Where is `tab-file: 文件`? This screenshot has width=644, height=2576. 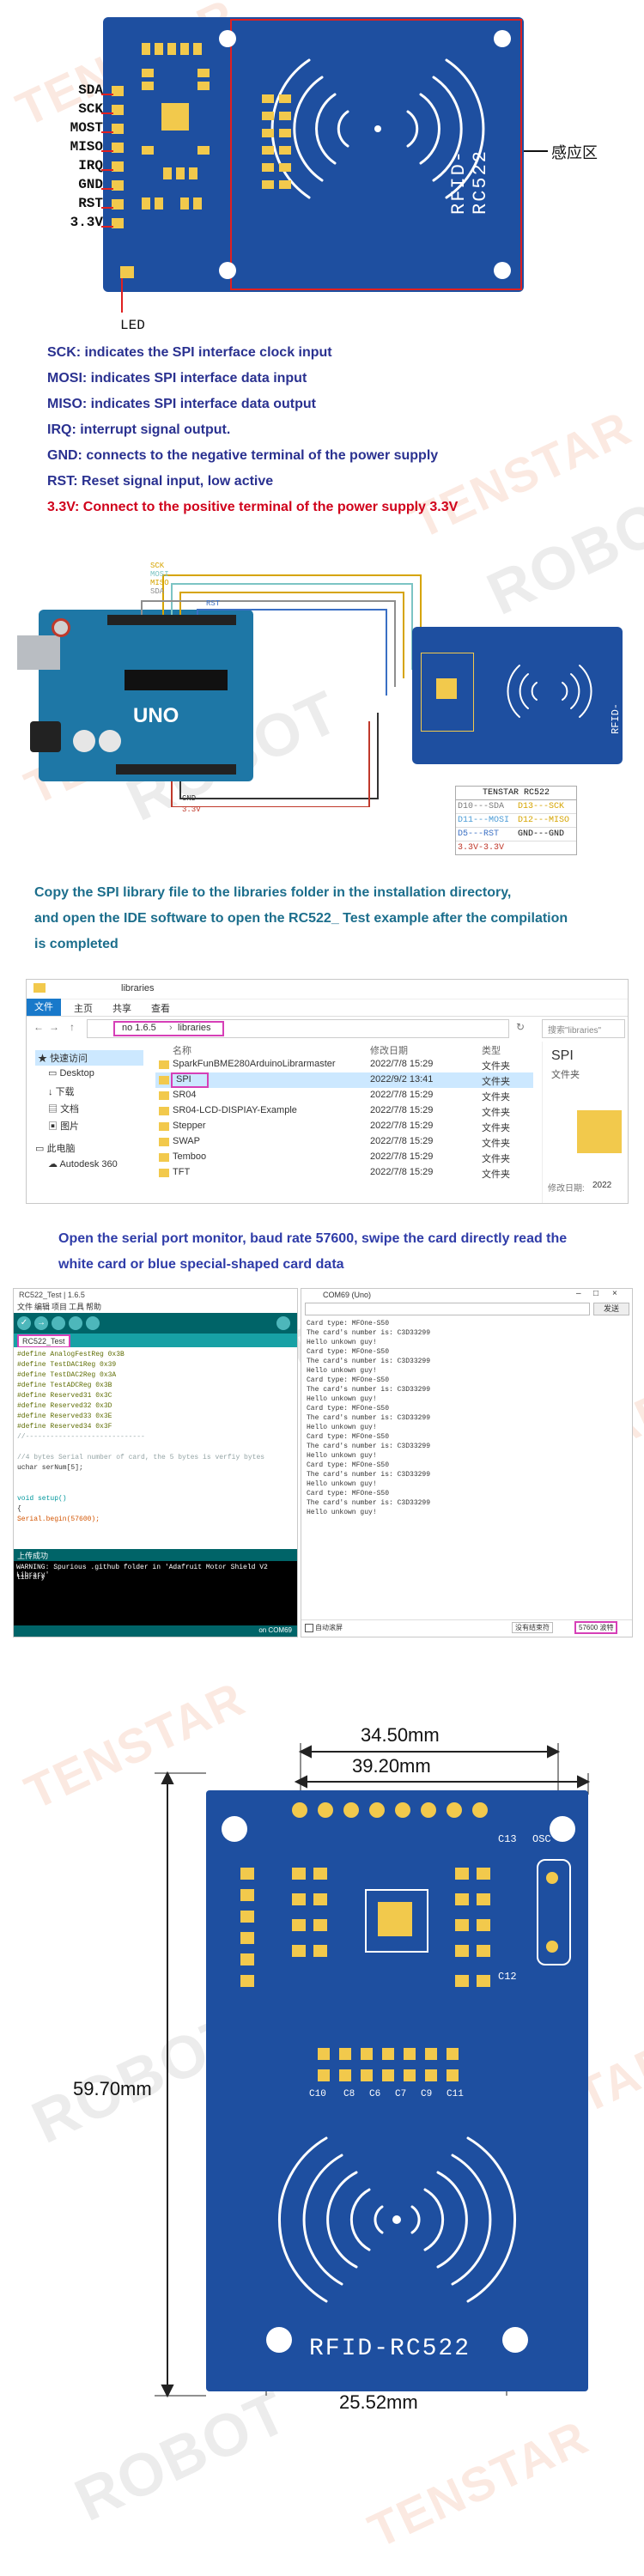 tab-file: 文件 is located at coordinates (44, 1007).